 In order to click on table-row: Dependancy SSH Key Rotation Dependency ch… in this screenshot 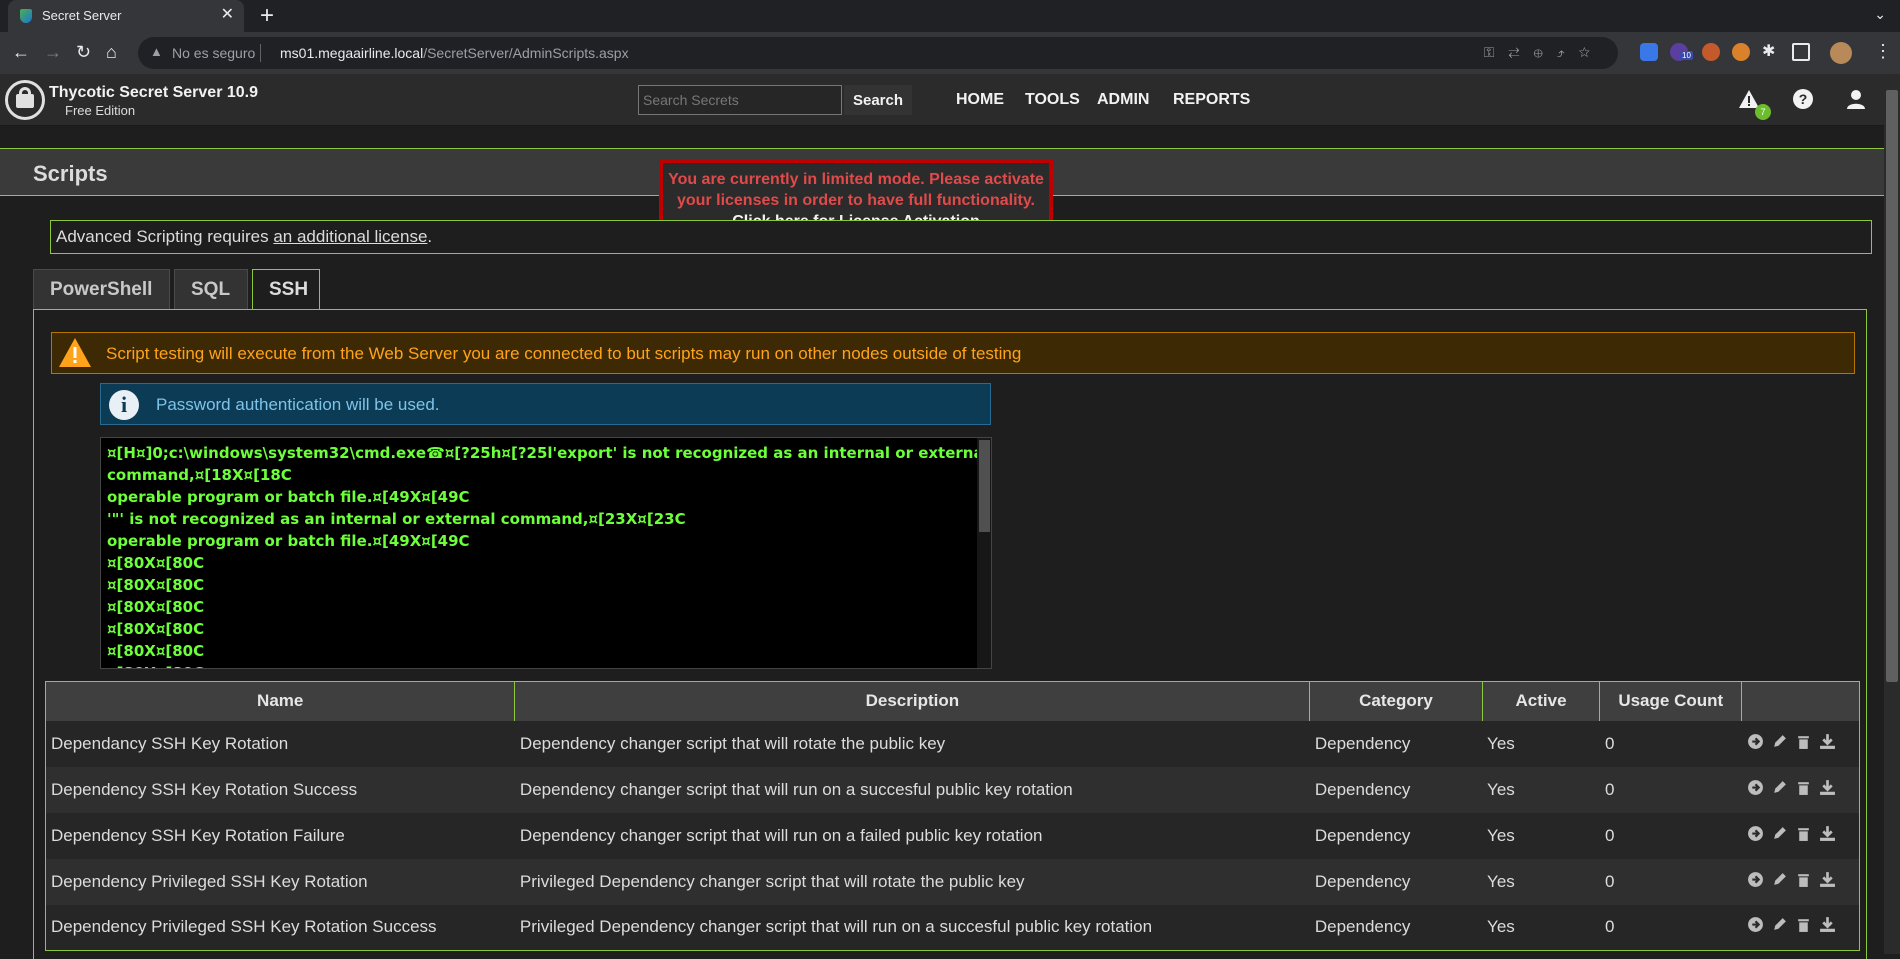, I will do `click(952, 743)`.